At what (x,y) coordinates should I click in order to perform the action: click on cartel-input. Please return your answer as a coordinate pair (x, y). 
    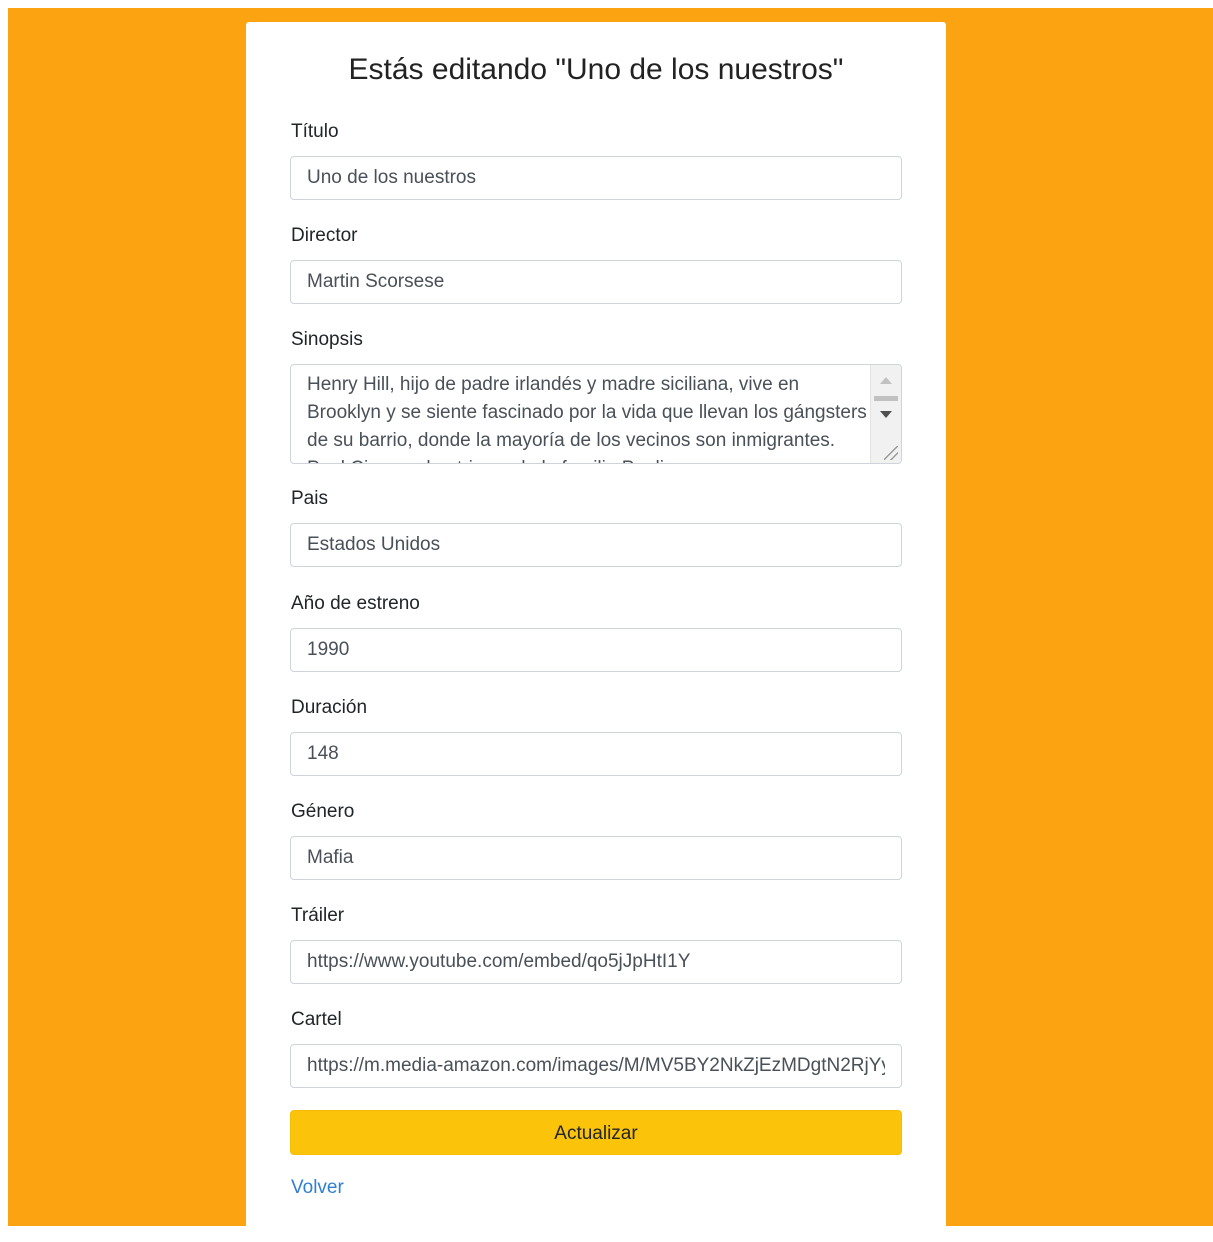
    Looking at the image, I should click on (596, 1066).